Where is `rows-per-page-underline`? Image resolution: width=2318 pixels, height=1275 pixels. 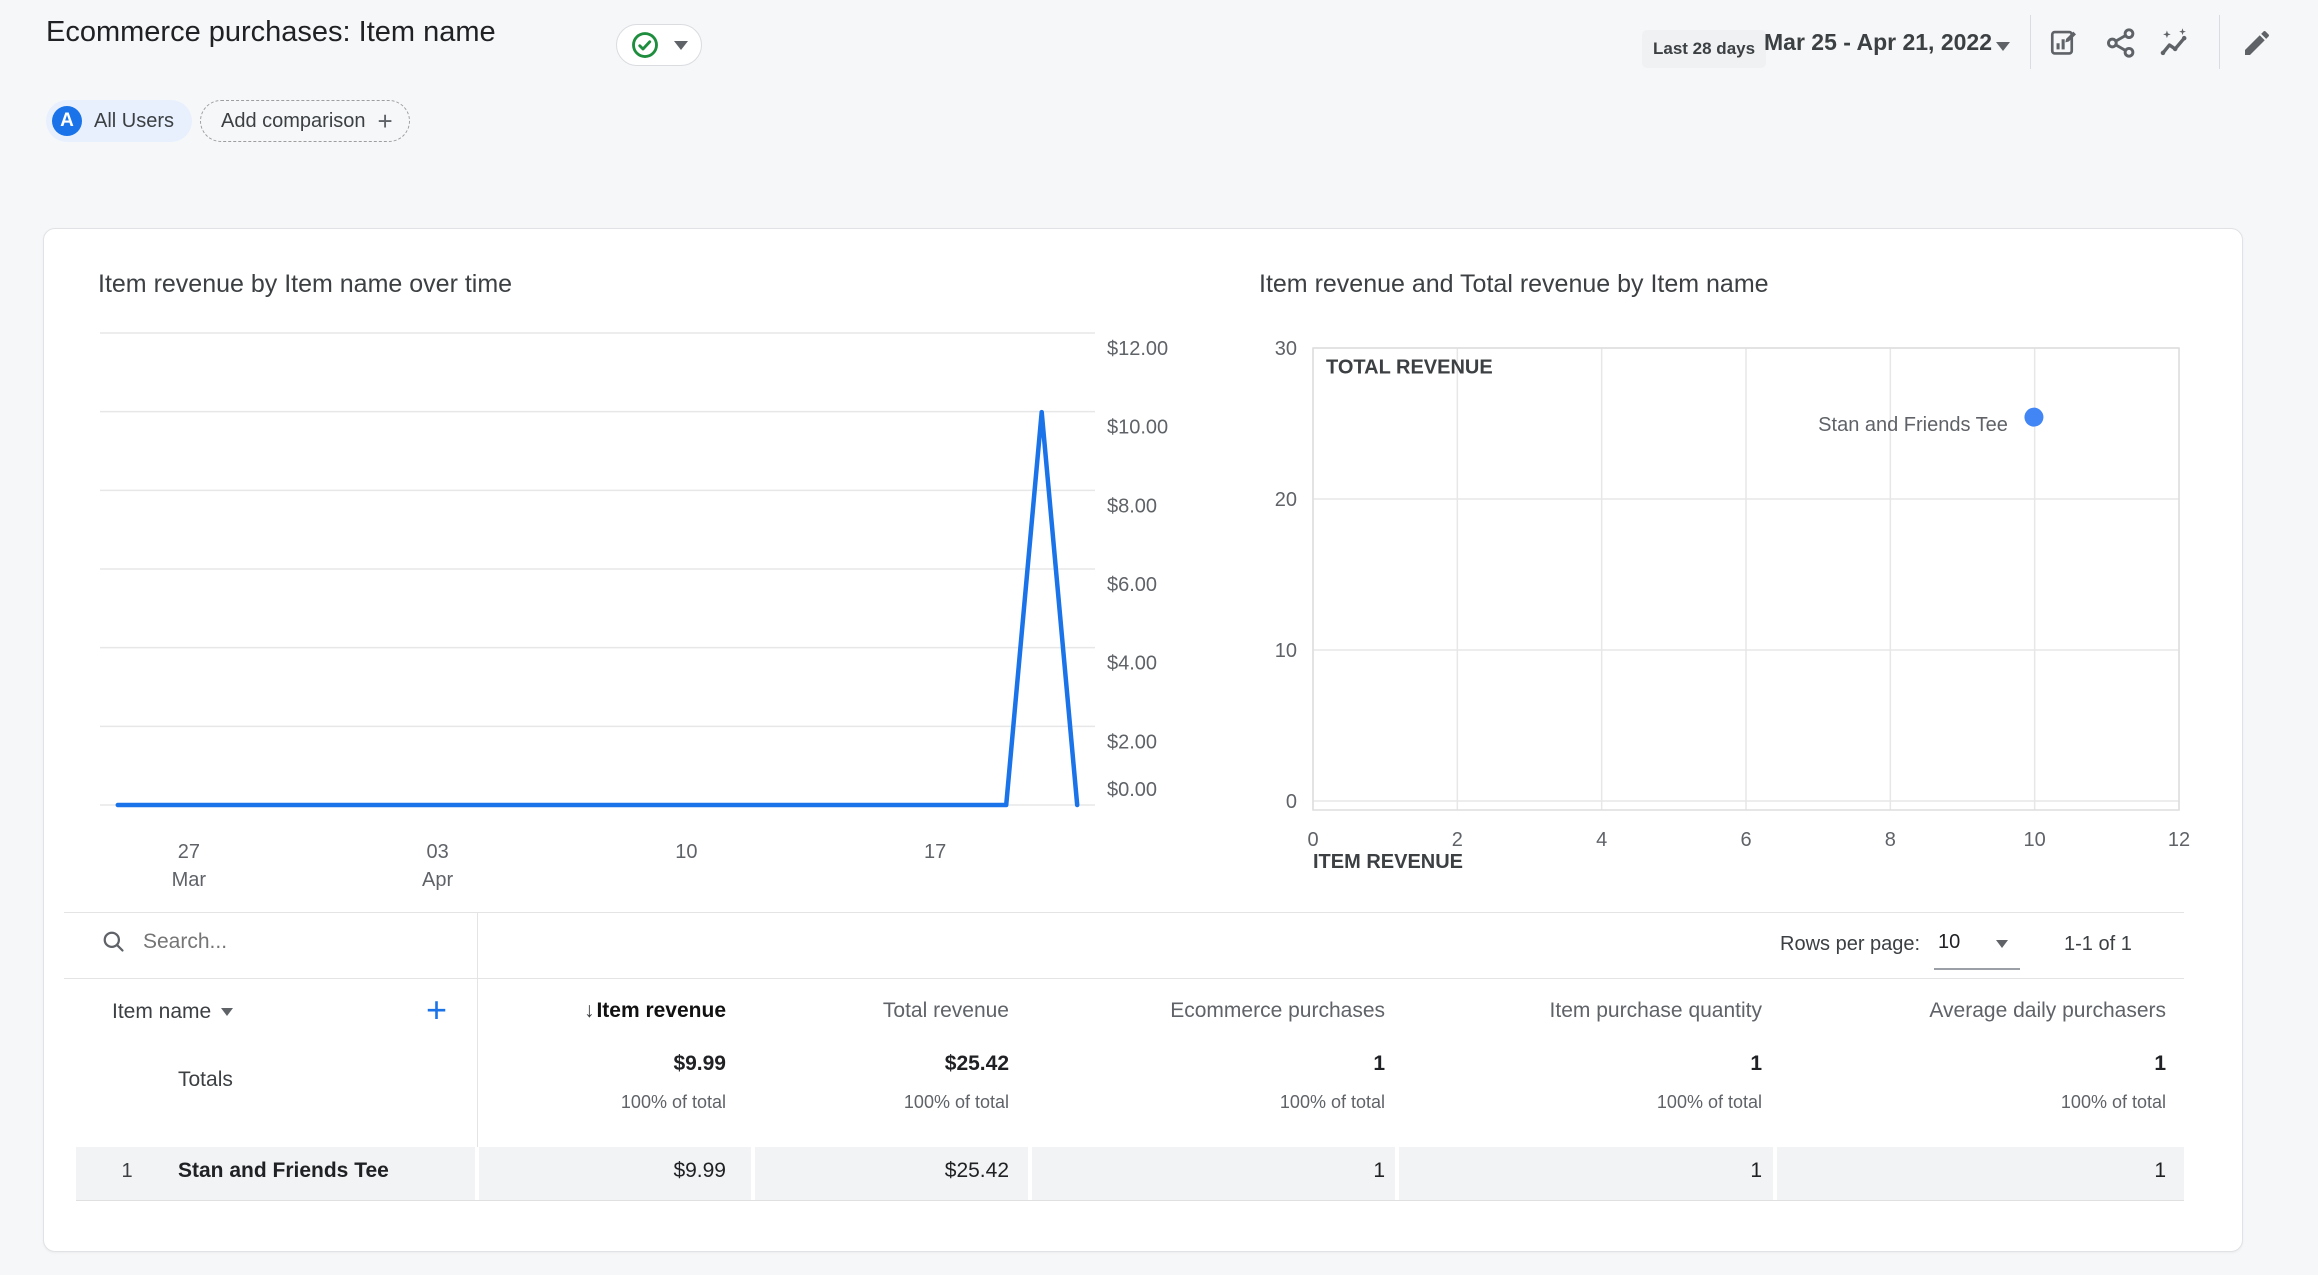 rows-per-page-underline is located at coordinates (1977, 969).